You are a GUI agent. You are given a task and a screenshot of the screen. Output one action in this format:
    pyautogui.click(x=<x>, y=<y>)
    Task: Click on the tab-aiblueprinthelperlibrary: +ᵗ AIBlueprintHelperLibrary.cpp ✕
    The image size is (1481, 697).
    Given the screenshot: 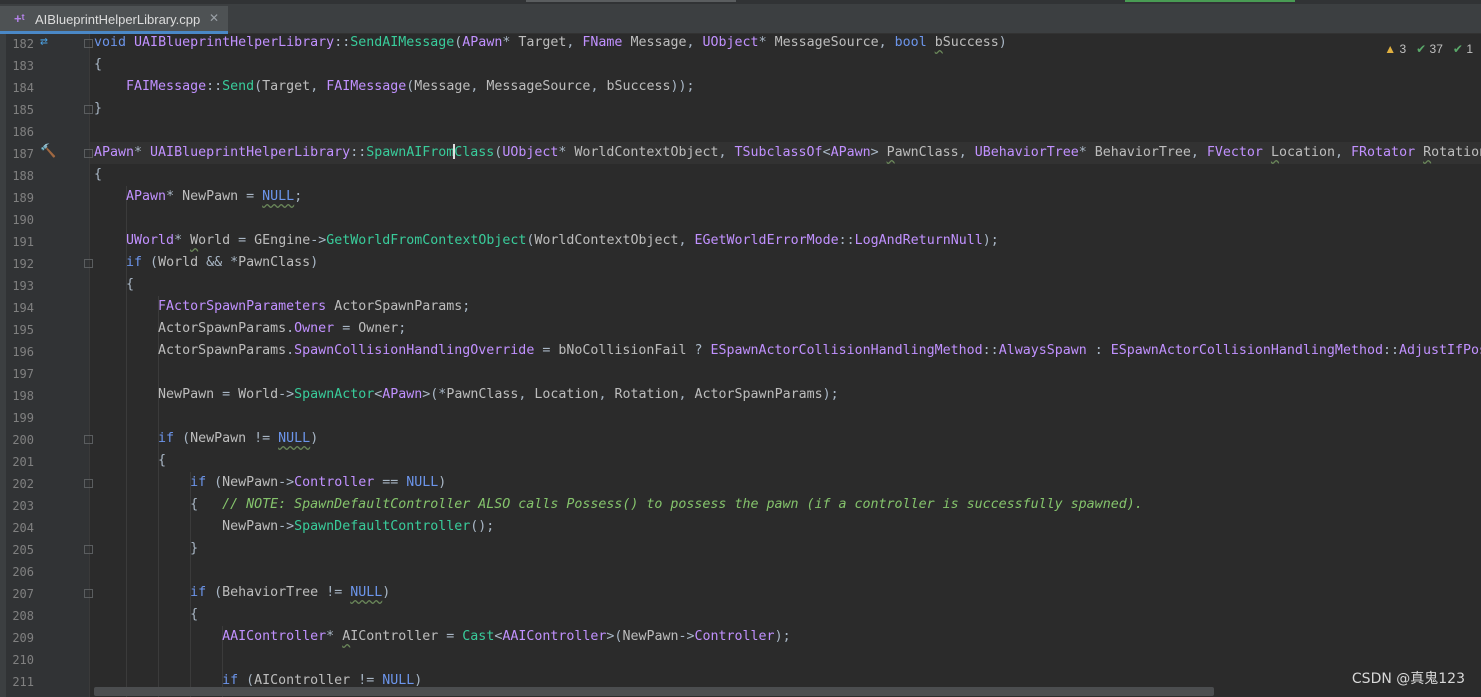 What is the action you would take?
    pyautogui.click(x=114, y=20)
    